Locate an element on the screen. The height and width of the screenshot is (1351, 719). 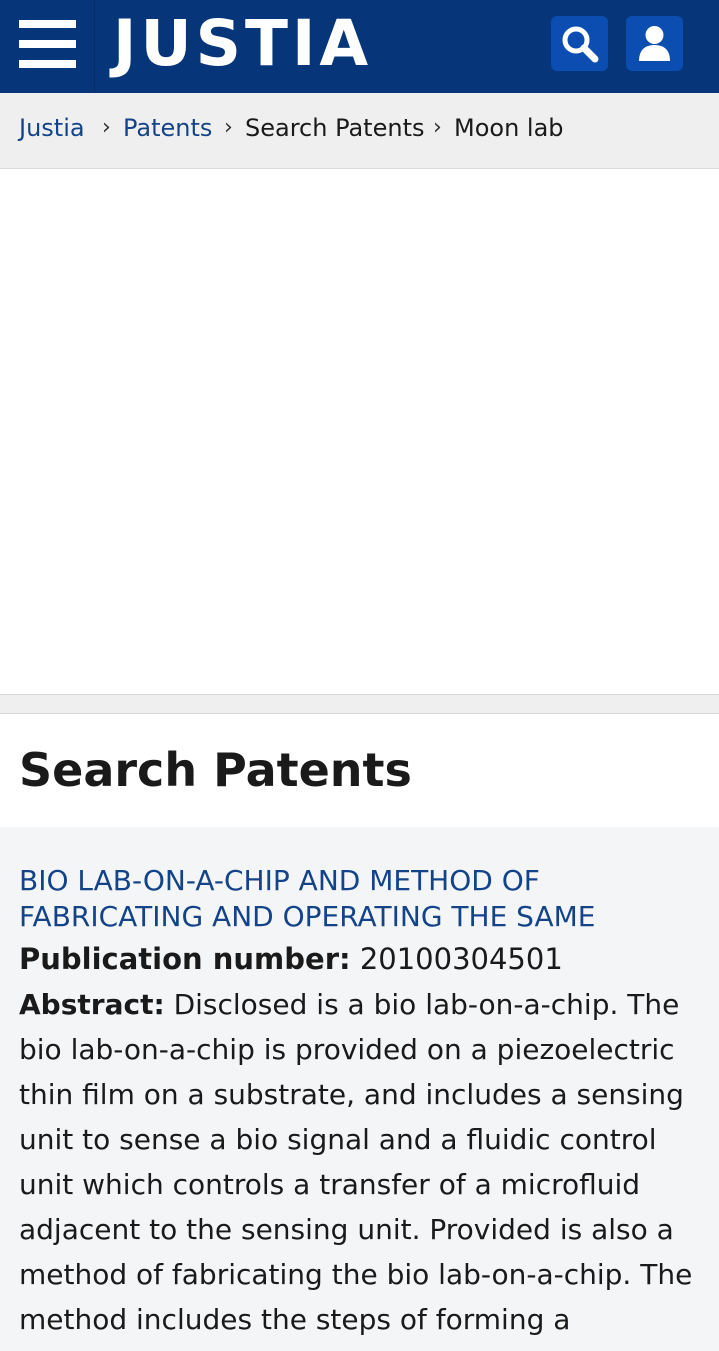
publication-number-value: 20100304501 is located at coordinates (461, 959).